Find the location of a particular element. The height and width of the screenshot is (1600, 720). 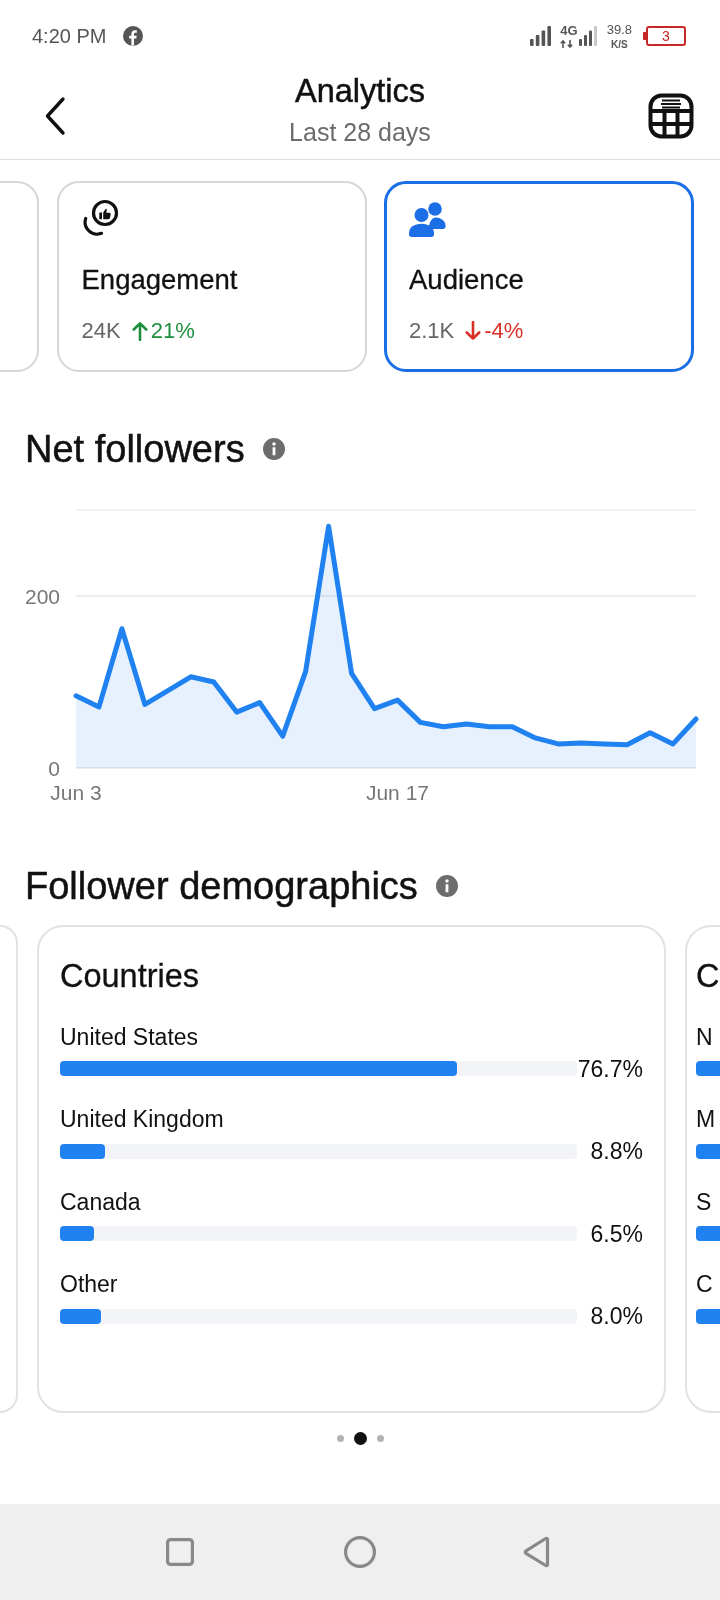

card-title: Countries is located at coordinates (130, 976).